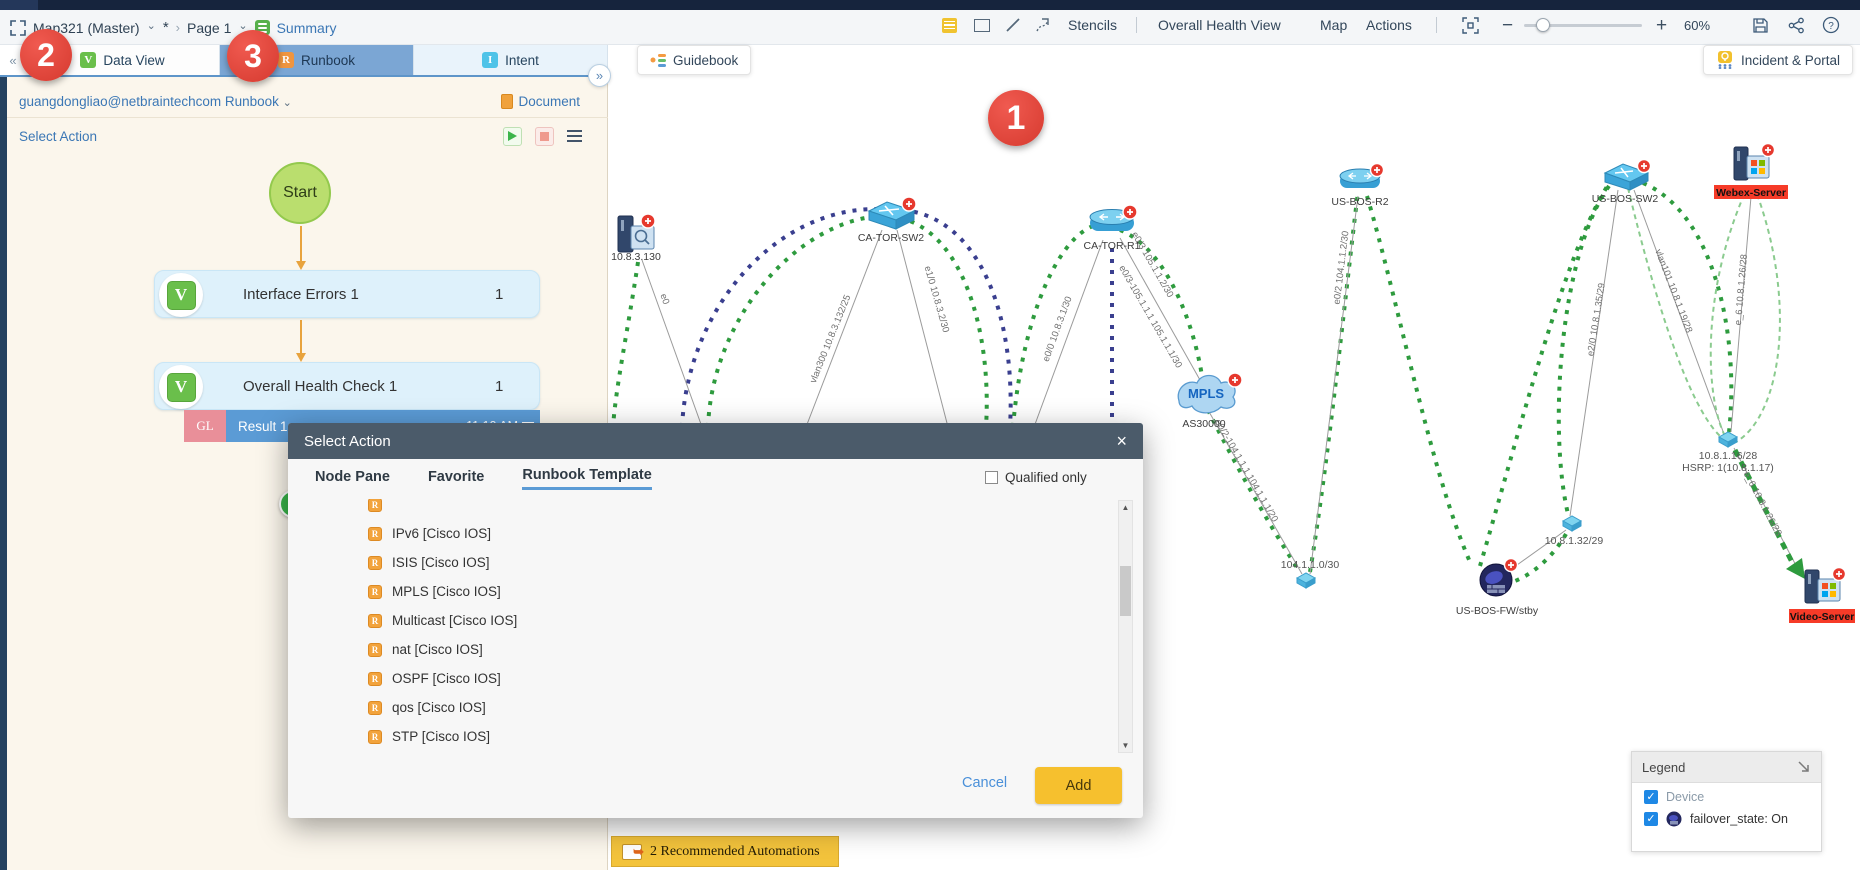 The width and height of the screenshot is (1860, 870). Describe the element at coordinates (442, 620) in the screenshot. I see `list-item: R Multicast [Cisco IOS]` at that location.